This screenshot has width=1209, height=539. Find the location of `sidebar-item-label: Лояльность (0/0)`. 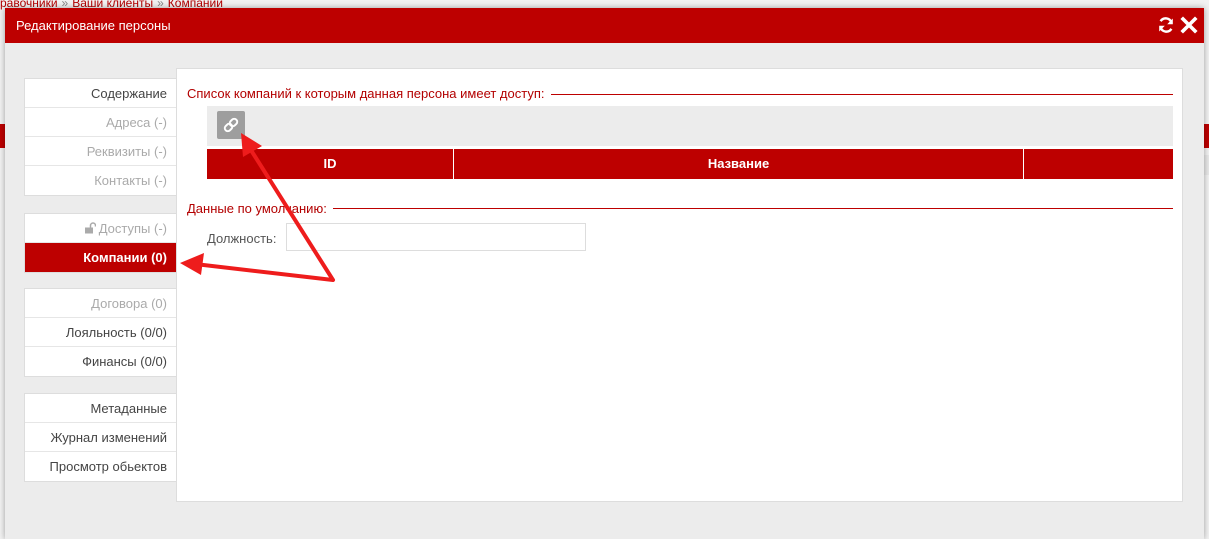

sidebar-item-label: Лояльность (0/0) is located at coordinates (116, 332).